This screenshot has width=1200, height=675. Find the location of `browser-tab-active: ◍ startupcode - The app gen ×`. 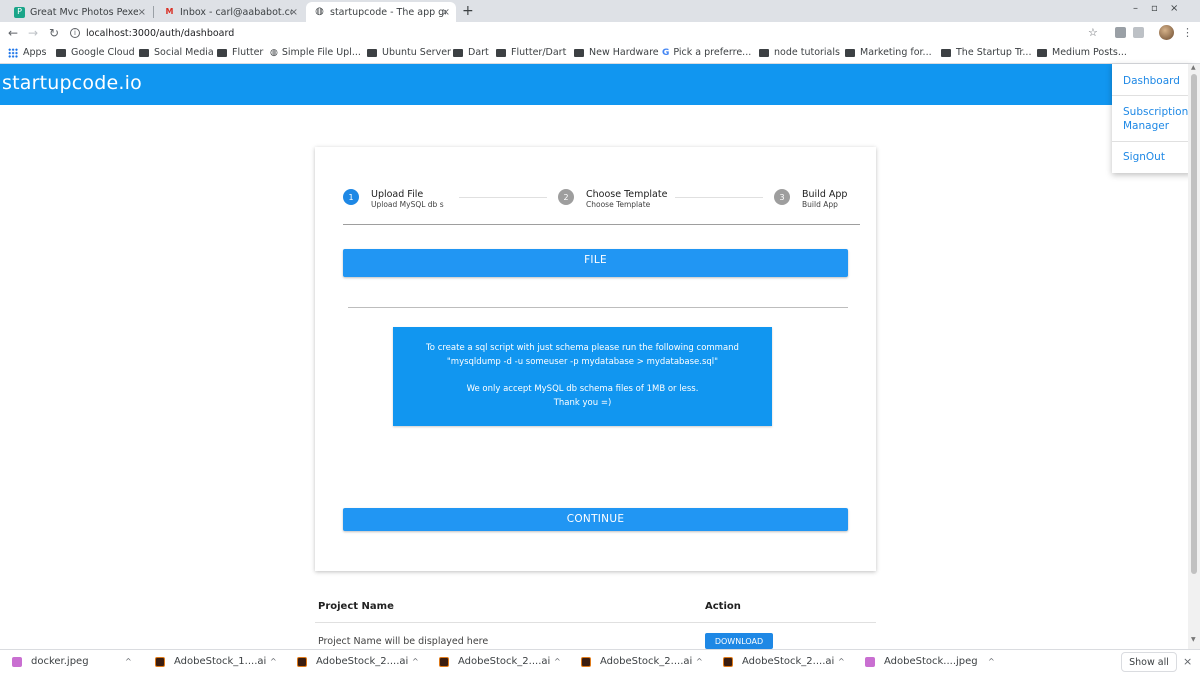

browser-tab-active: ◍ startupcode - The app gen × is located at coordinates (381, 12).